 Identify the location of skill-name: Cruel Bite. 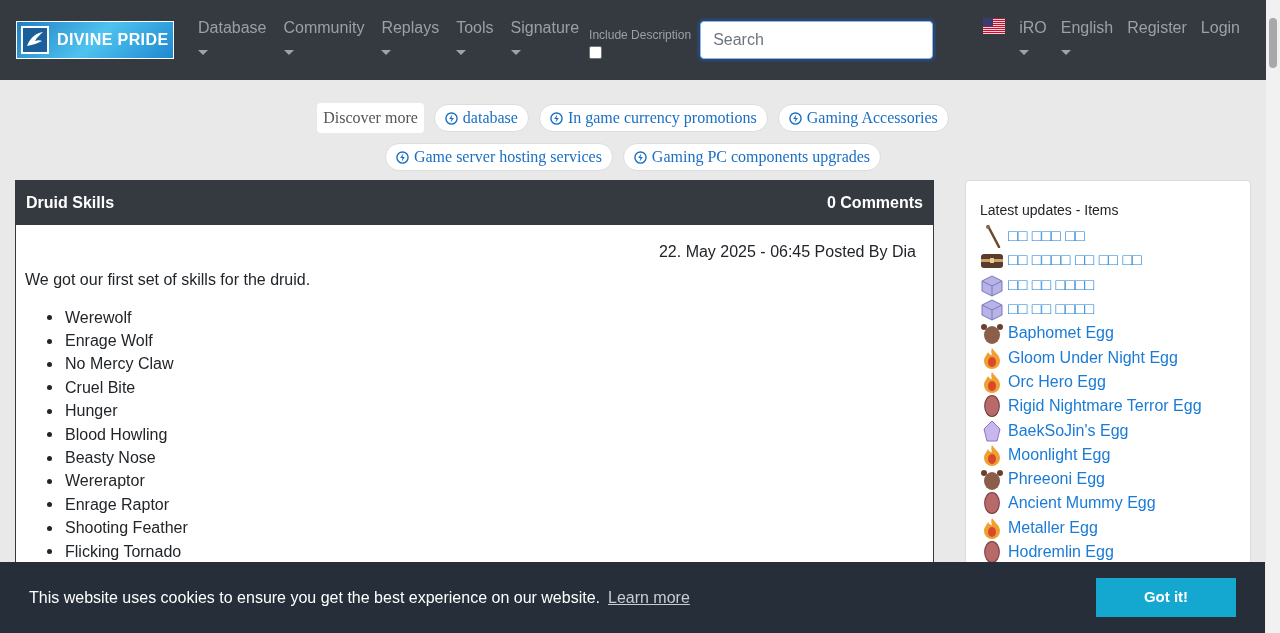
(100, 387).